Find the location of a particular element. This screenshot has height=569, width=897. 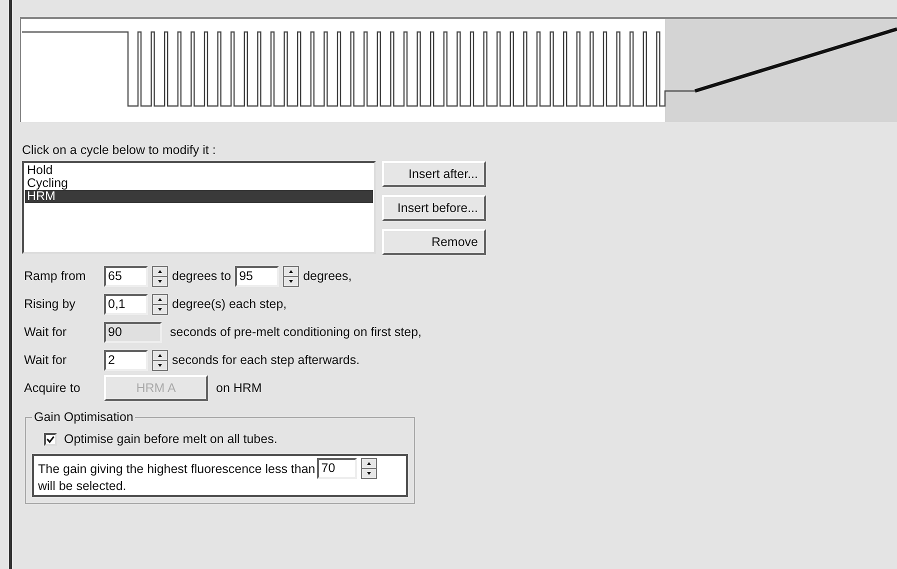

list-item: Cycling is located at coordinates (199, 183).